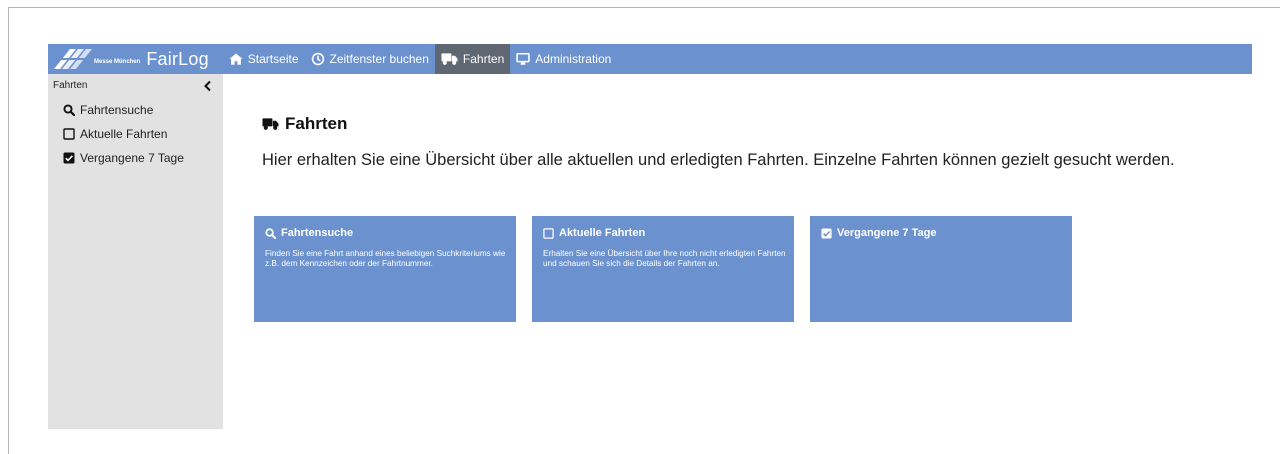 The width and height of the screenshot is (1280, 454). Describe the element at coordinates (72, 59) in the screenshot. I see `messe-logo-icon` at that location.